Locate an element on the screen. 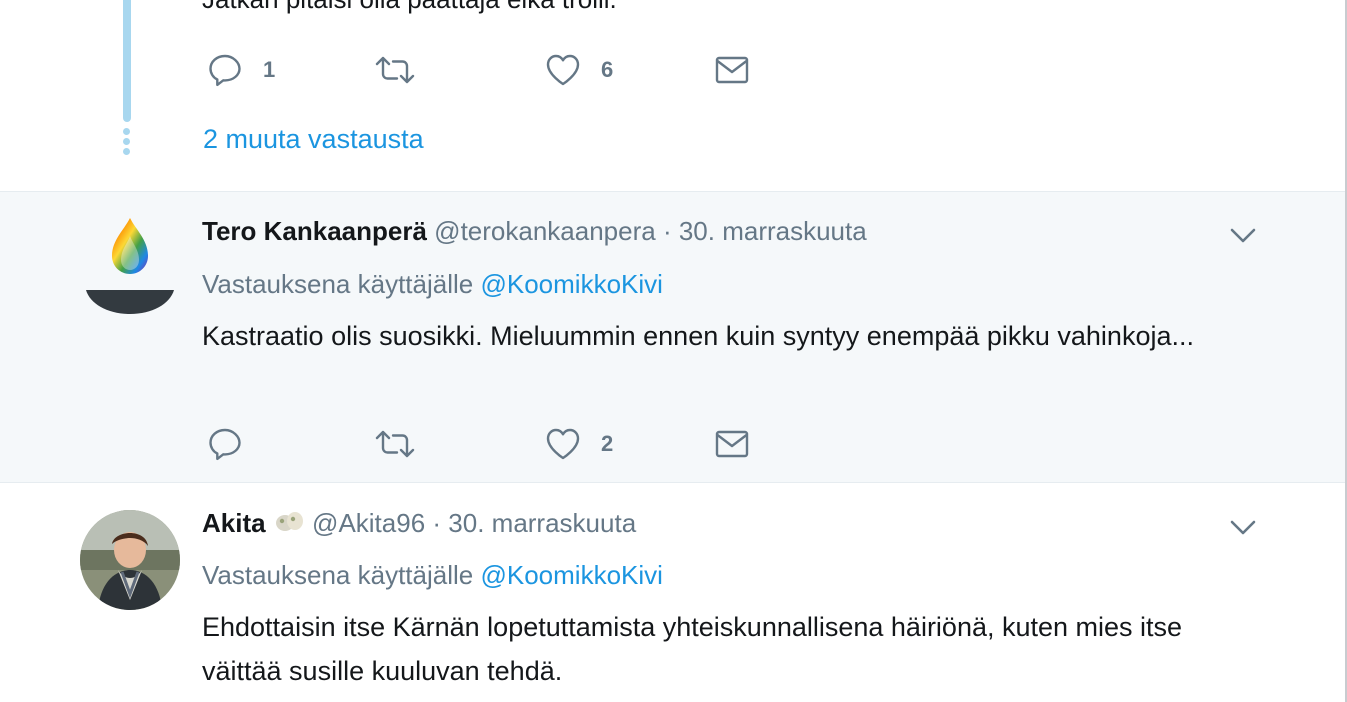 The image size is (1347, 702). display-name: Akita is located at coordinates (234, 523).